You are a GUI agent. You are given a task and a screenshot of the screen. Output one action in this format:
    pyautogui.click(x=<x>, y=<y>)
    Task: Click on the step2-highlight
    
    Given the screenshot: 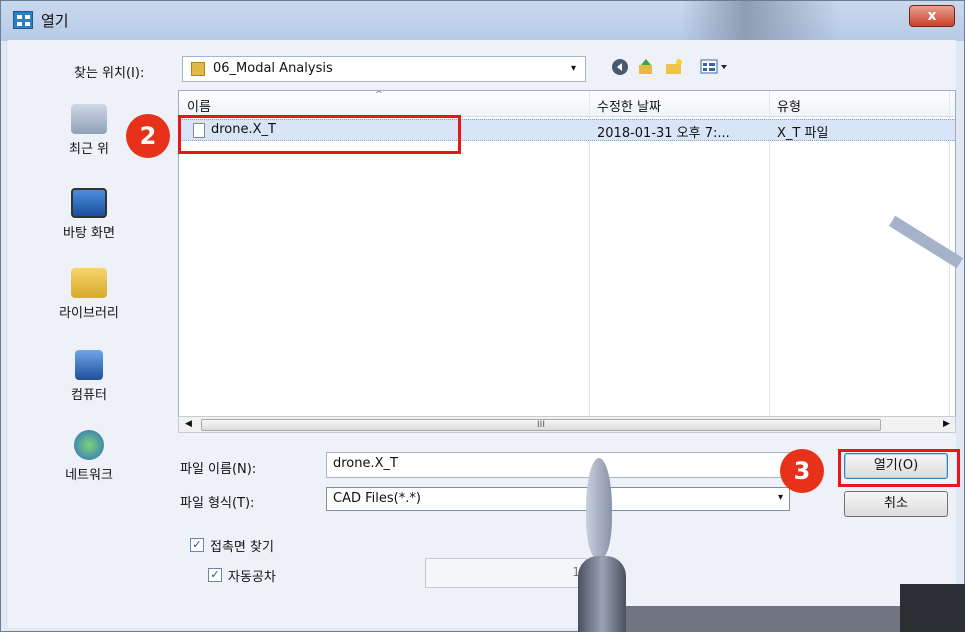 What is the action you would take?
    pyautogui.click(x=319, y=134)
    